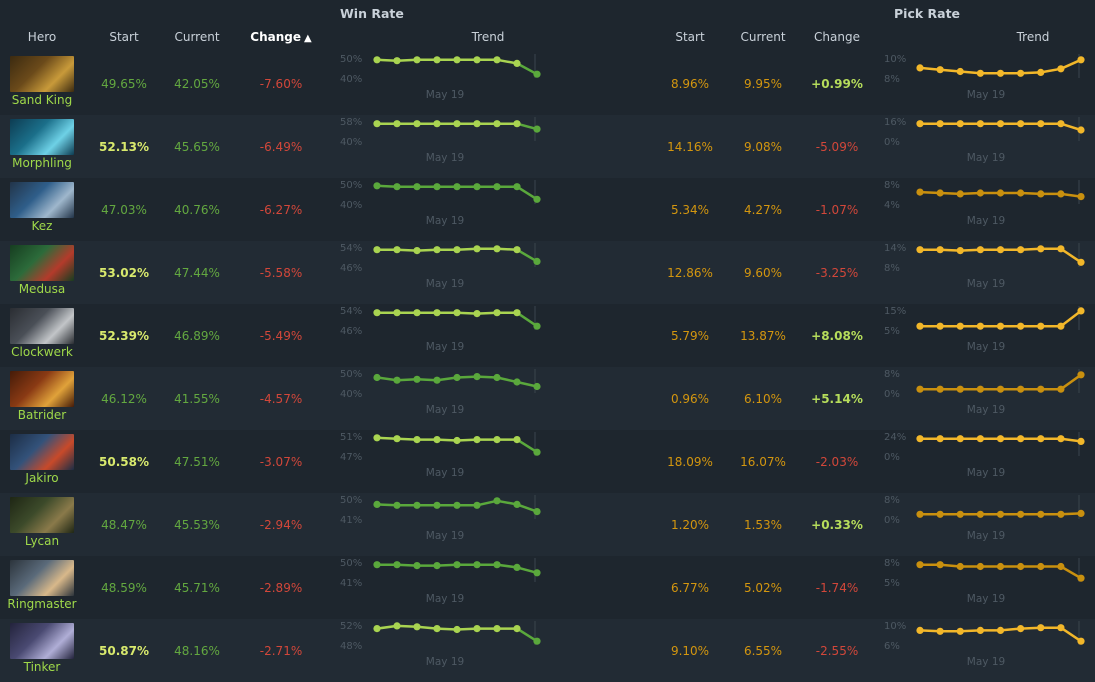  Describe the element at coordinates (42, 100) in the screenshot. I see `hero-name: Sand King` at that location.